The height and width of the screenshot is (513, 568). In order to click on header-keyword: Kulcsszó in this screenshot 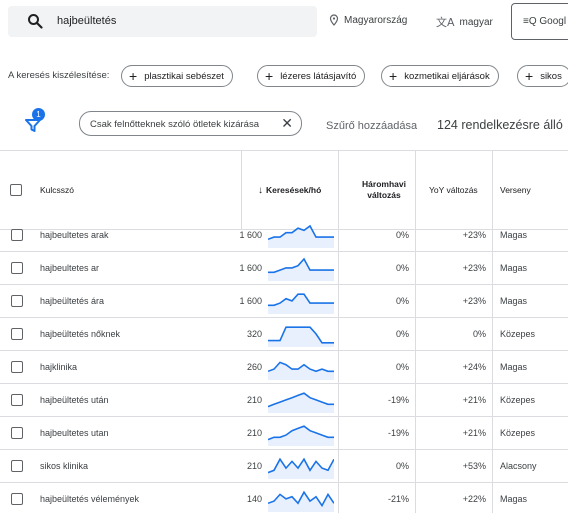, I will do `click(57, 190)`.